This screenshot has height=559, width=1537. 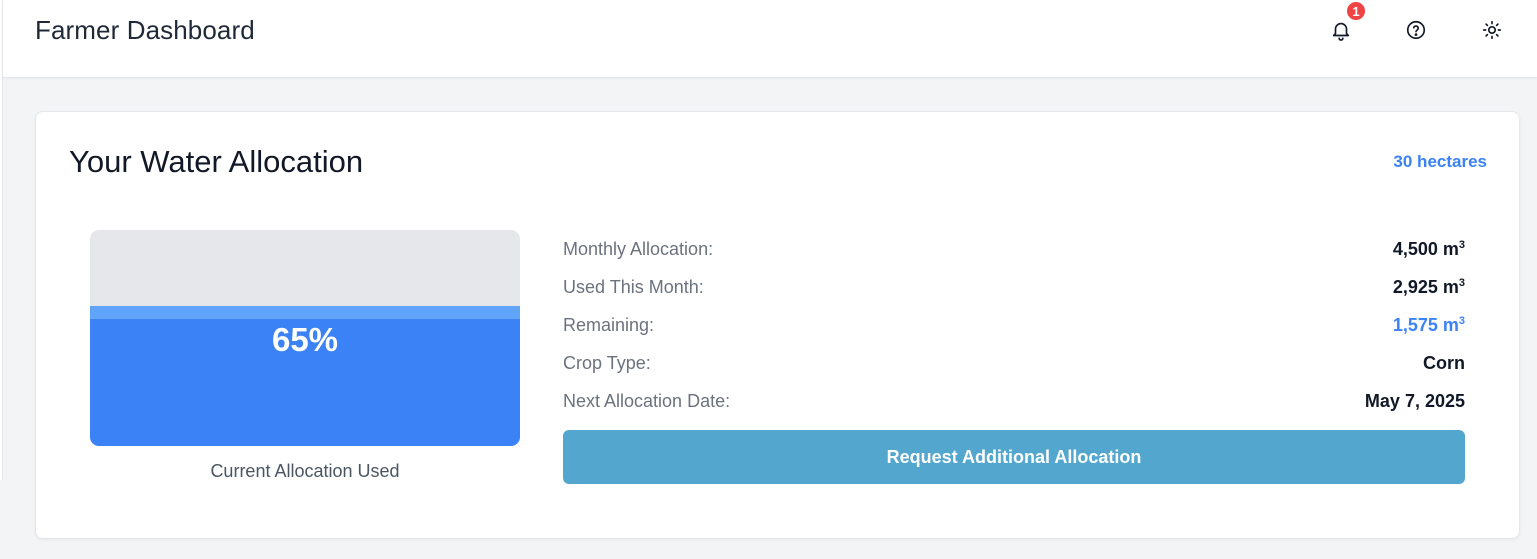 What do you see at coordinates (607, 362) in the screenshot?
I see `stat-label: Crop Type:` at bounding box center [607, 362].